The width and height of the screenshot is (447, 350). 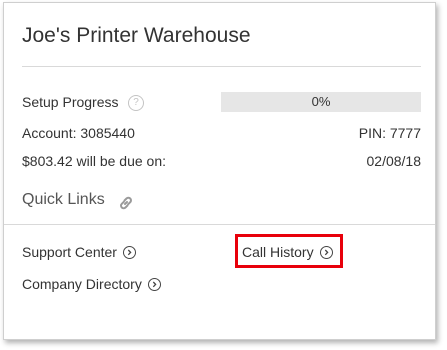 What do you see at coordinates (82, 284) in the screenshot?
I see `company-directory-label: Company Directory` at bounding box center [82, 284].